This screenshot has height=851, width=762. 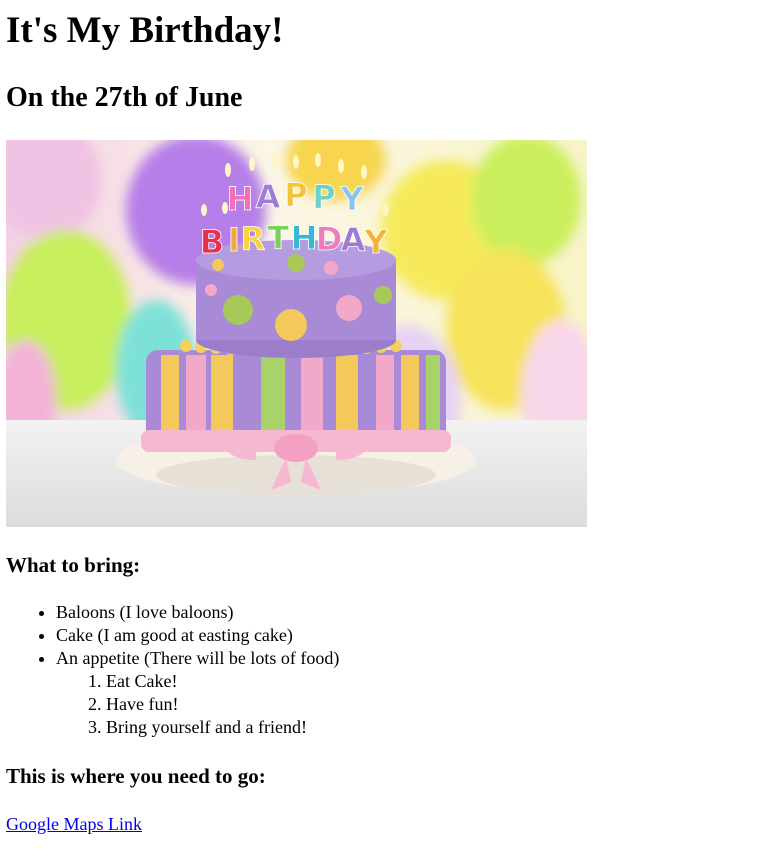 What do you see at coordinates (222, 727) in the screenshot?
I see `list-item: Bring yourself and a friend!` at bounding box center [222, 727].